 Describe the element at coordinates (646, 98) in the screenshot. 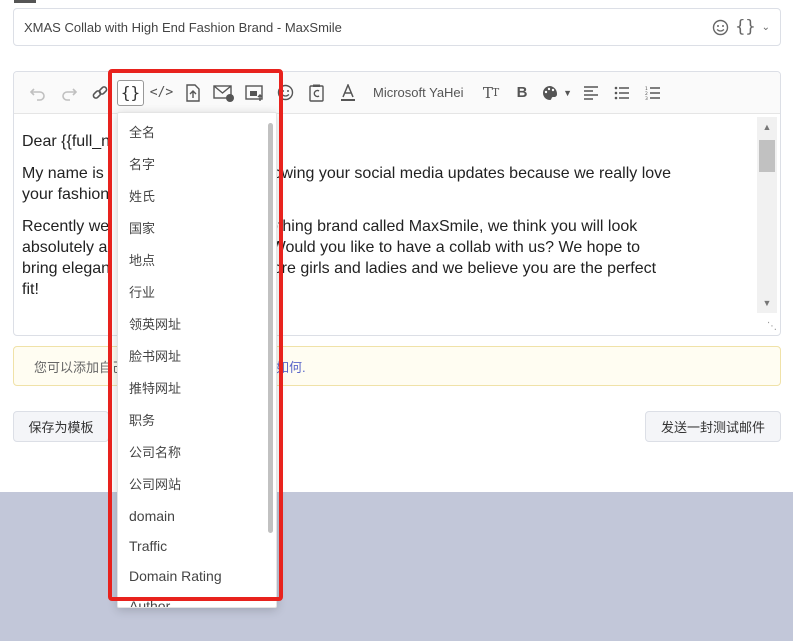

I see `svg-text: 3` at that location.